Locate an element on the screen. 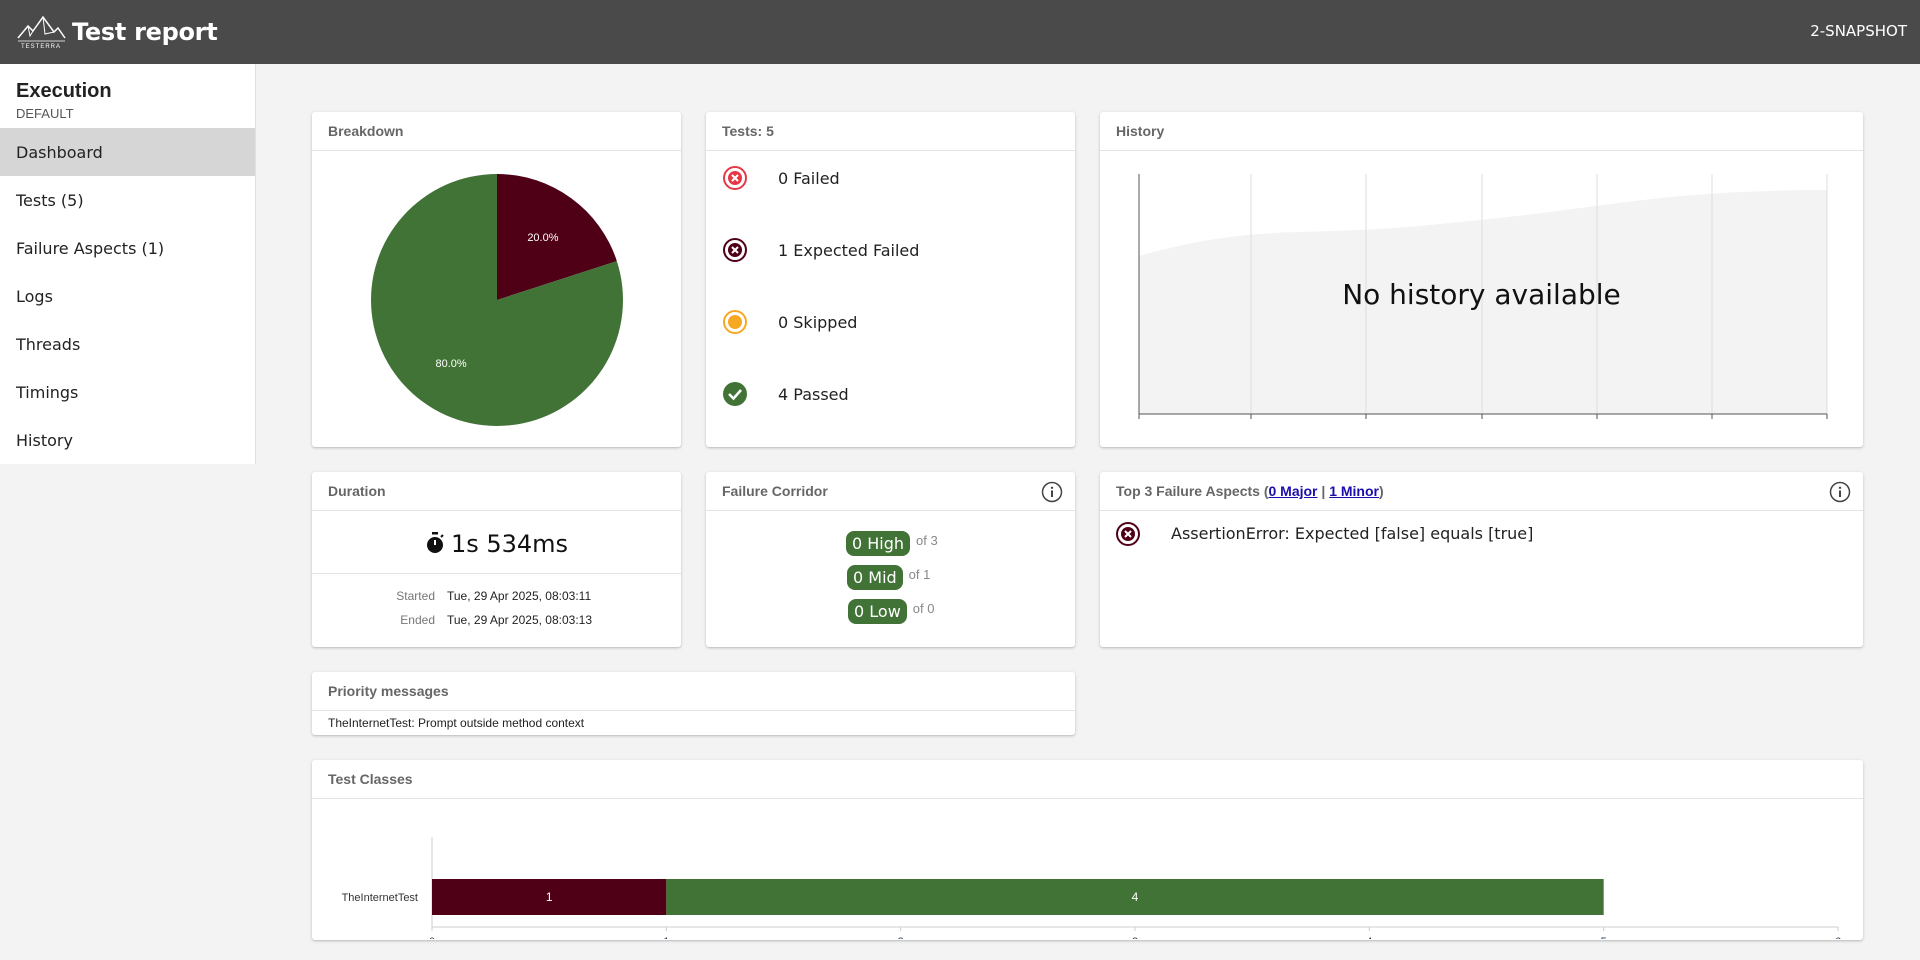 The width and height of the screenshot is (1920, 960). skipped-icon is located at coordinates (735, 322).